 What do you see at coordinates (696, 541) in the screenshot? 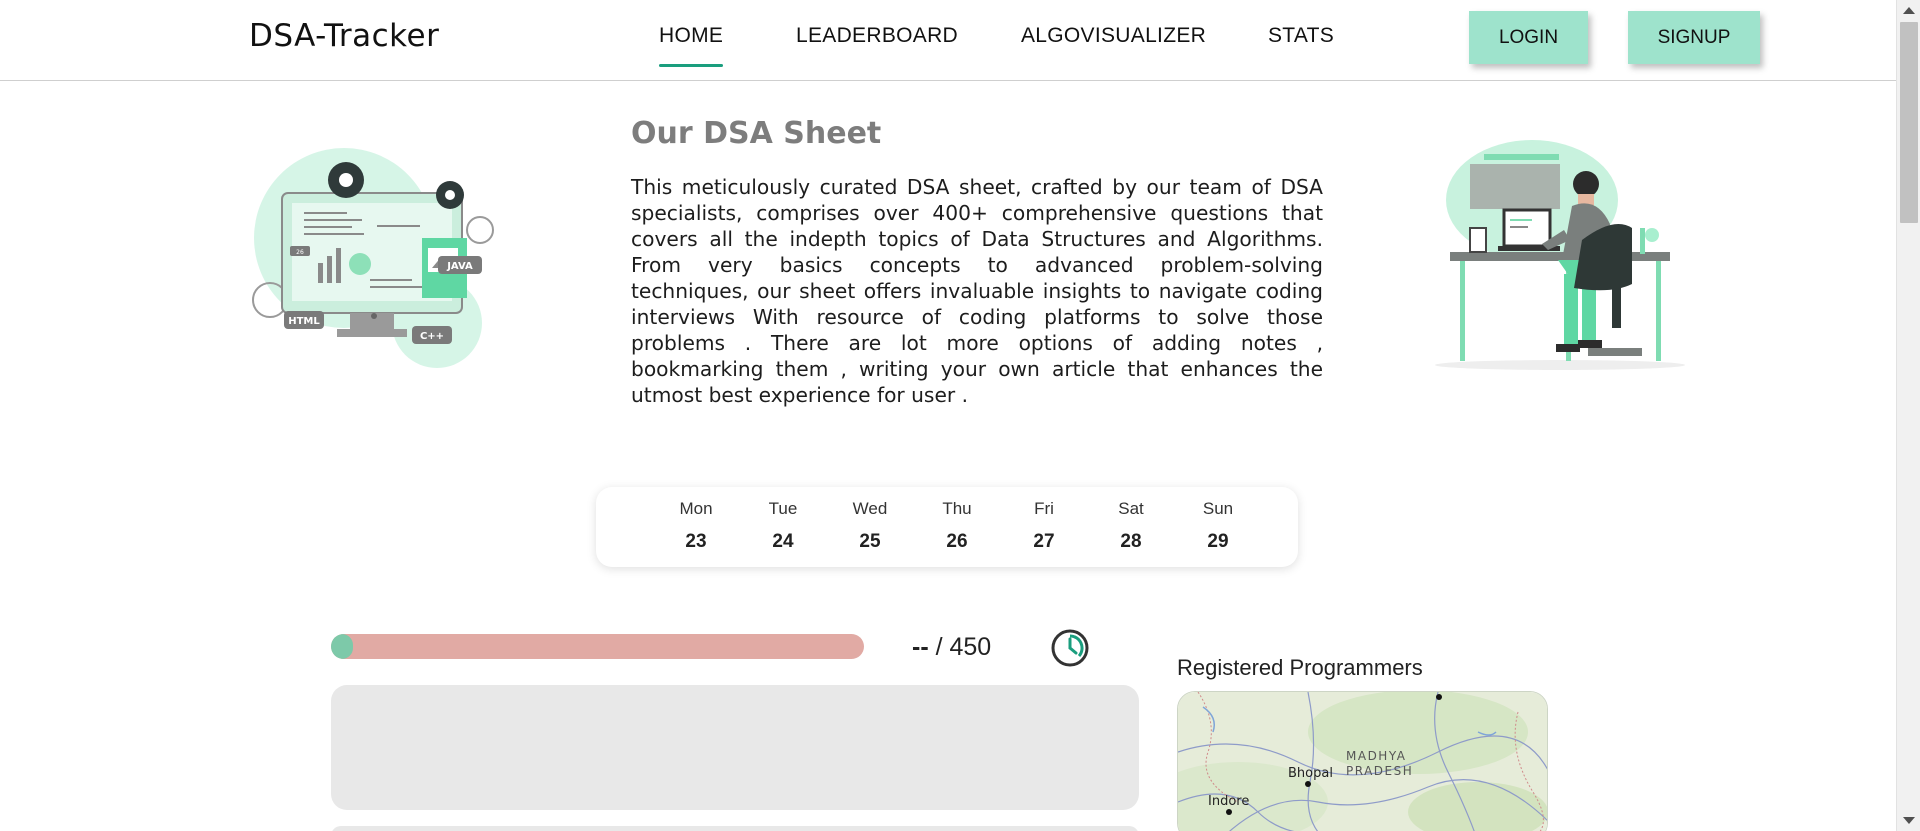
I see `day-date: 23` at bounding box center [696, 541].